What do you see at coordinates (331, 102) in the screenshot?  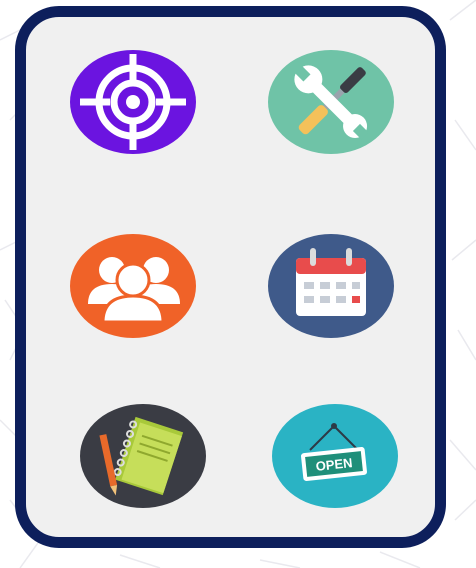 I see `tools-icon` at bounding box center [331, 102].